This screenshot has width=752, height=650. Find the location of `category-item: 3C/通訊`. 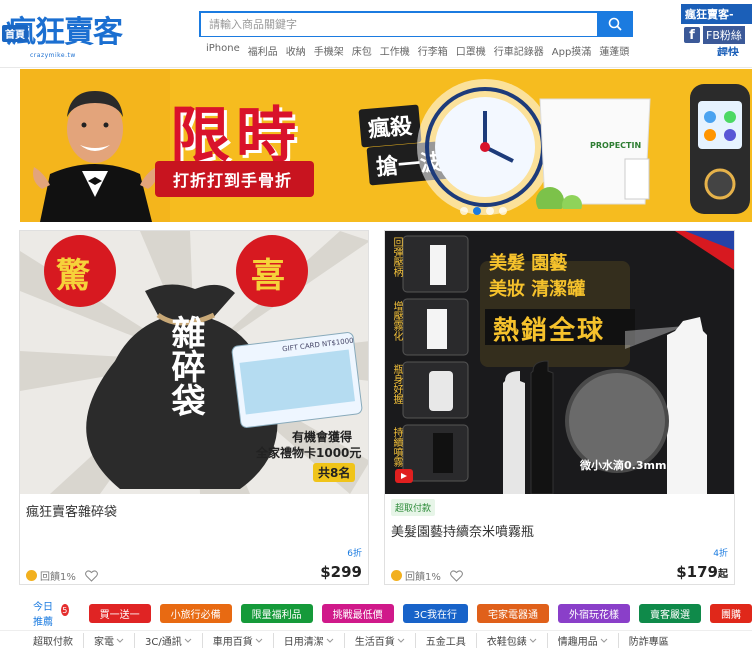

category-item: 3C/通訊 is located at coordinates (168, 640).